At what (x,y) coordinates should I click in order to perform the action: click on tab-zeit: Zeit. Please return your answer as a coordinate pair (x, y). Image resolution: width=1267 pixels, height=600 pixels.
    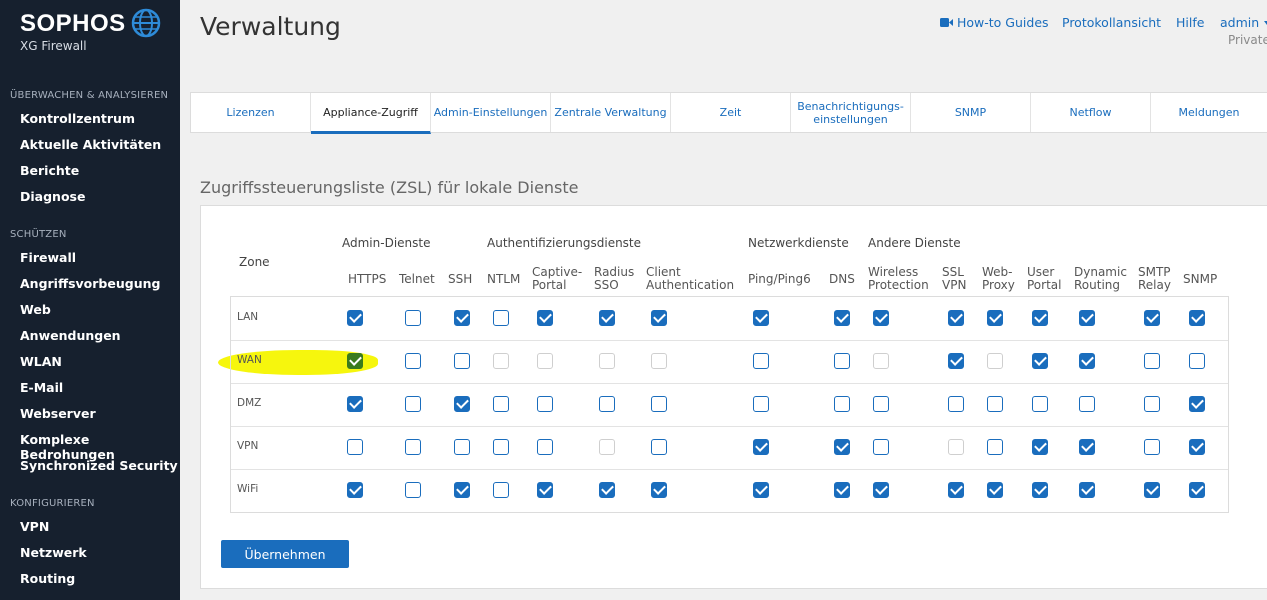
    Looking at the image, I should click on (731, 112).